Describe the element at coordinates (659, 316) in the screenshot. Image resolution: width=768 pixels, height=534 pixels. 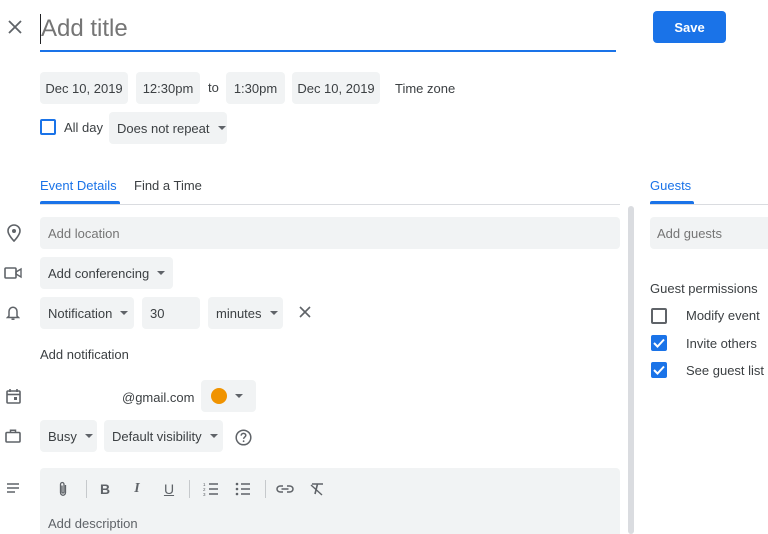
I see `modify-event-checkbox` at that location.